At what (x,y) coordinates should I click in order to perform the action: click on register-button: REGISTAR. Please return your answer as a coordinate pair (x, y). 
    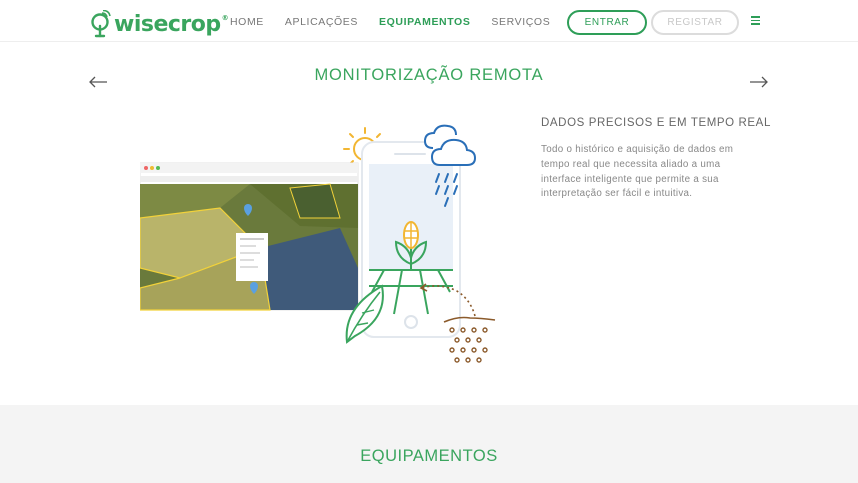
    Looking at the image, I should click on (695, 22).